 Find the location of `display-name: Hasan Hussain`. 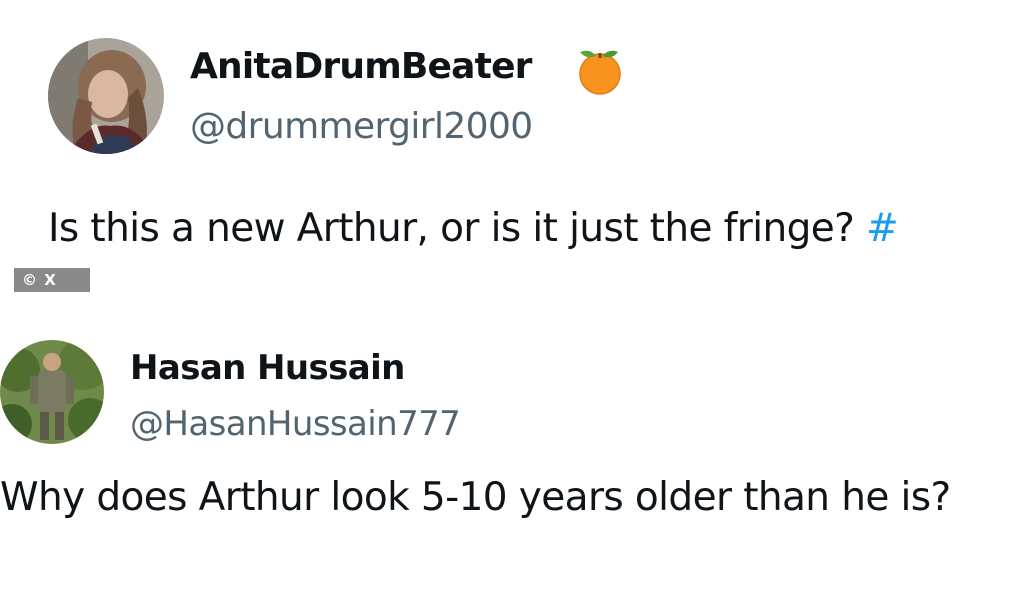

display-name: Hasan Hussain is located at coordinates (267, 368).